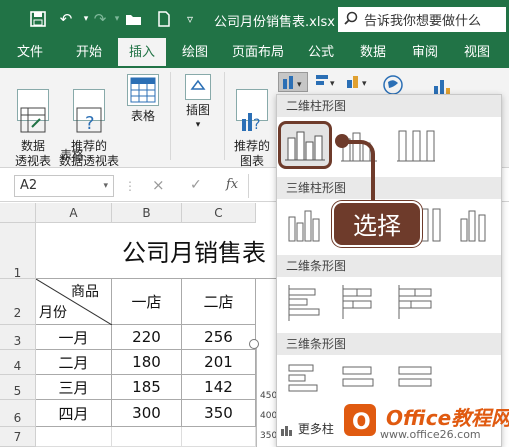 The image size is (509, 447). What do you see at coordinates (252, 111) in the screenshot?
I see `recommended-charts-icon: ?` at bounding box center [252, 111].